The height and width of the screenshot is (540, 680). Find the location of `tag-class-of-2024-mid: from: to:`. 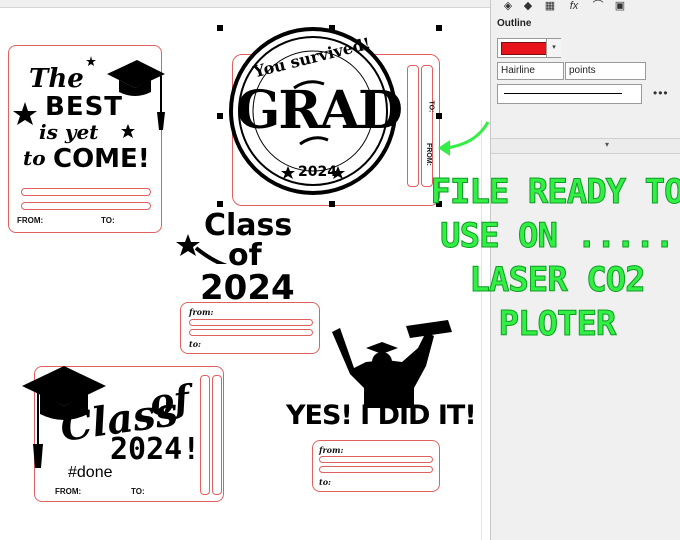

tag-class-of-2024-mid: from: to: is located at coordinates (250, 328).